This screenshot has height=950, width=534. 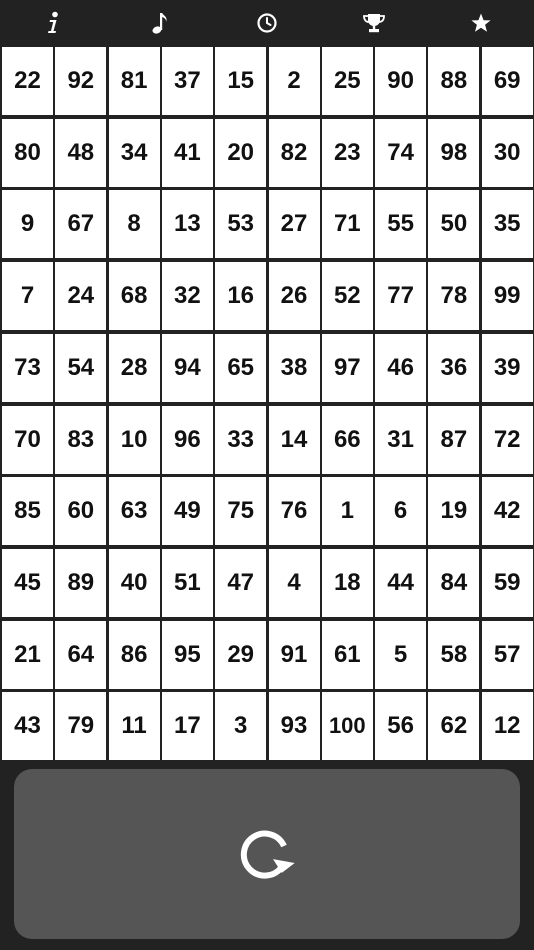 What do you see at coordinates (507, 224) in the screenshot?
I see `number-tile: 35` at bounding box center [507, 224].